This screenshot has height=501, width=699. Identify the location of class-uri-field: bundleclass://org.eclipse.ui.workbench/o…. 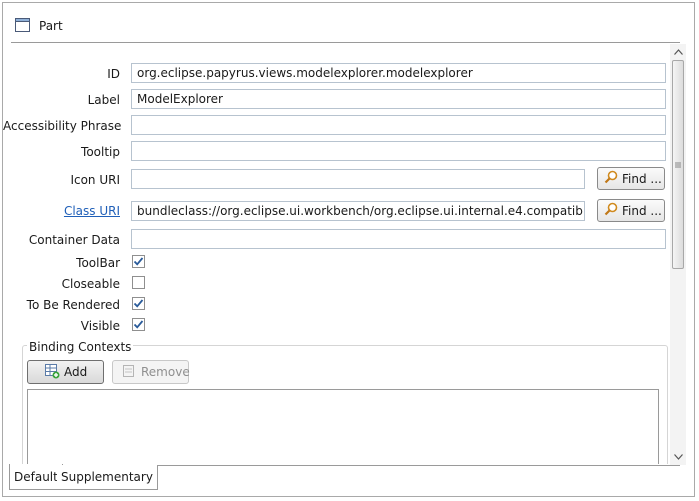
(358, 211).